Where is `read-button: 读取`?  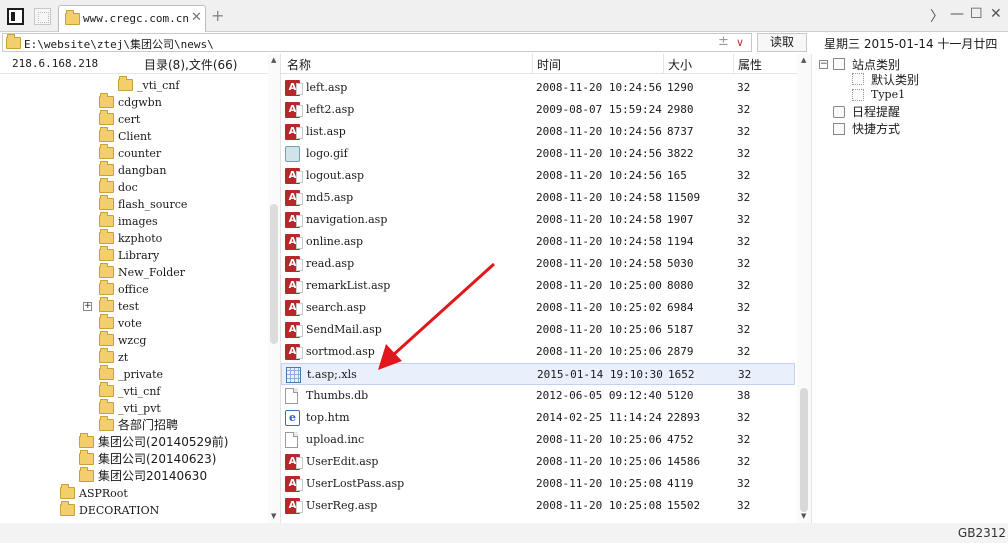 read-button: 读取 is located at coordinates (782, 42).